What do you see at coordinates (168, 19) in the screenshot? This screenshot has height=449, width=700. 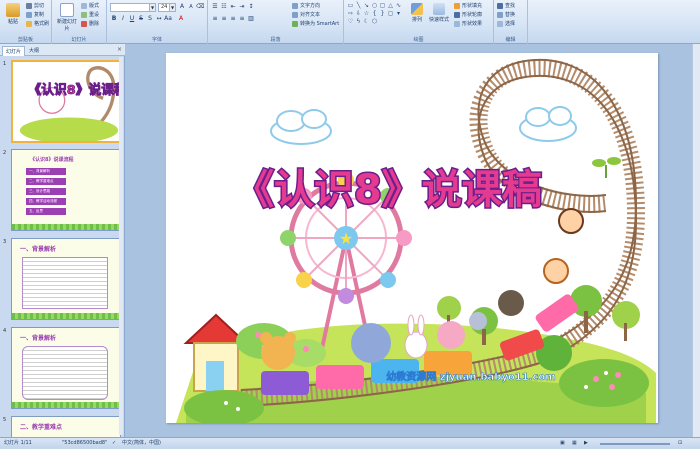 I see `case-button: Aa` at bounding box center [168, 19].